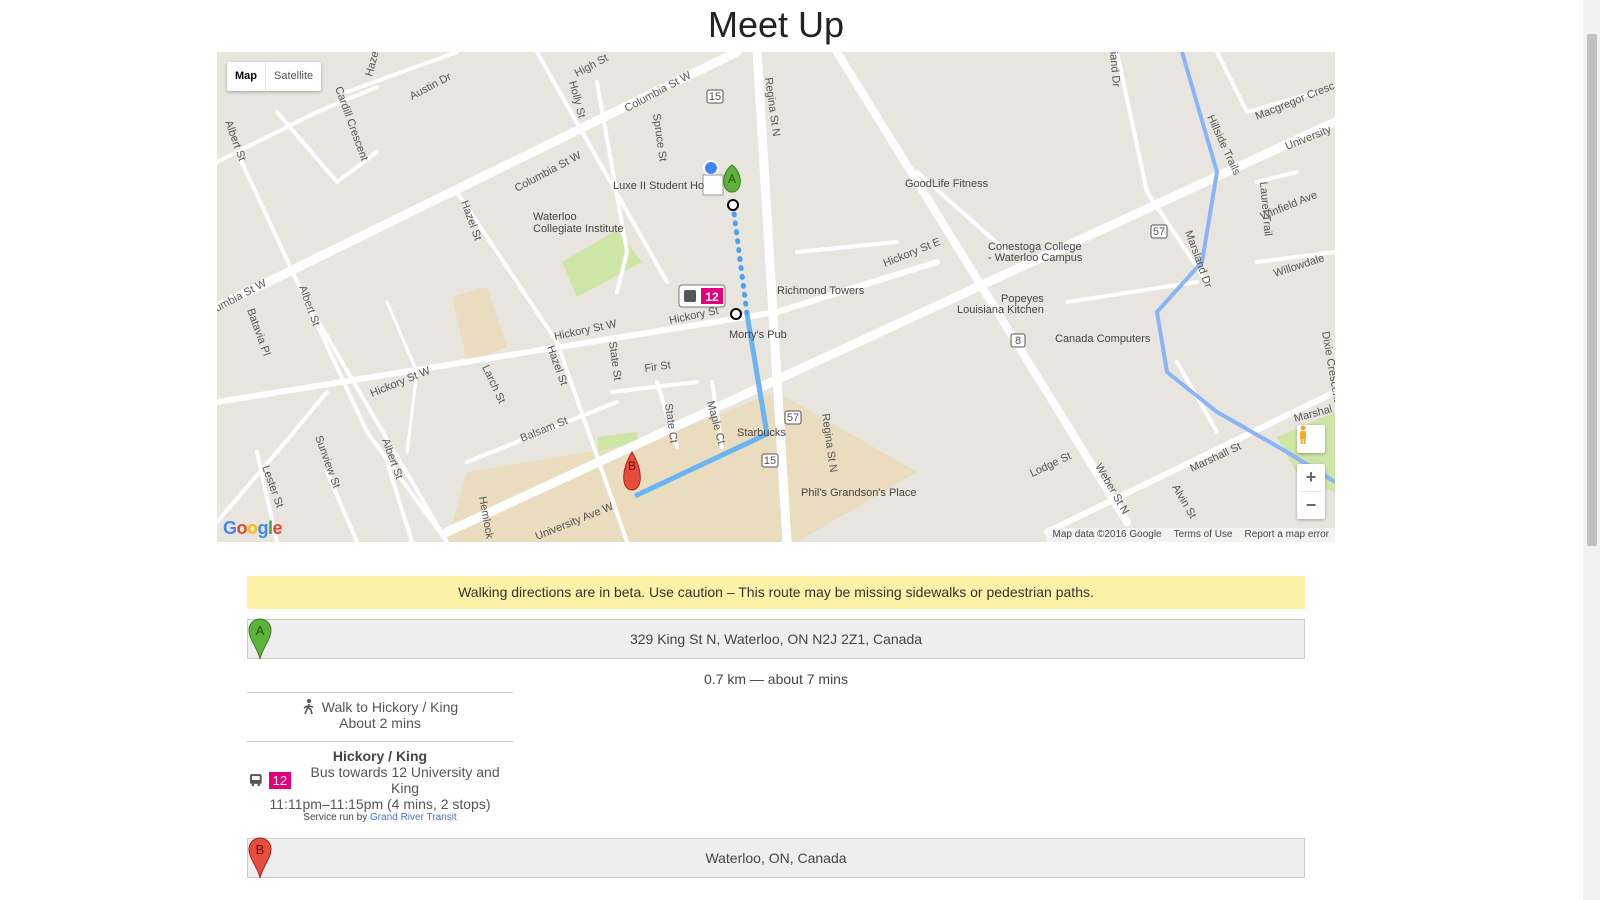 The height and width of the screenshot is (900, 1600). Describe the element at coordinates (1294, 101) in the screenshot. I see `street-label: Macgregor Cresc` at that location.